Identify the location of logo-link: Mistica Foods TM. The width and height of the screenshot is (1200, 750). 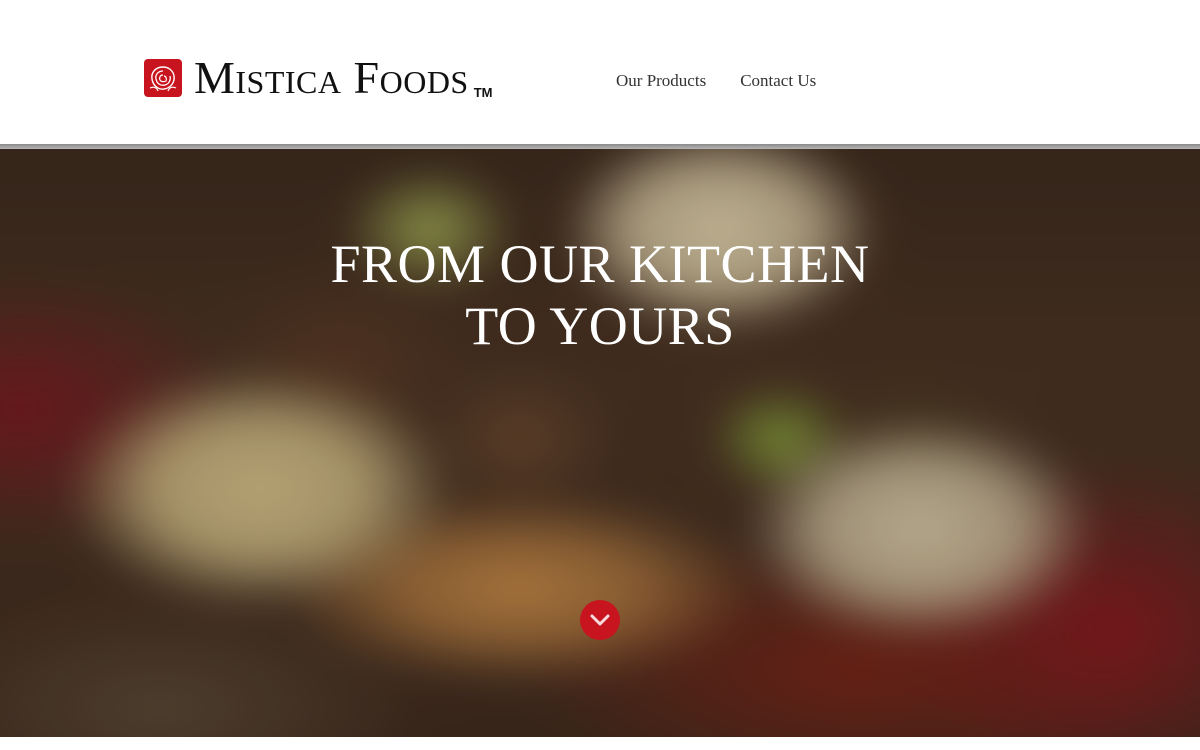
(318, 77).